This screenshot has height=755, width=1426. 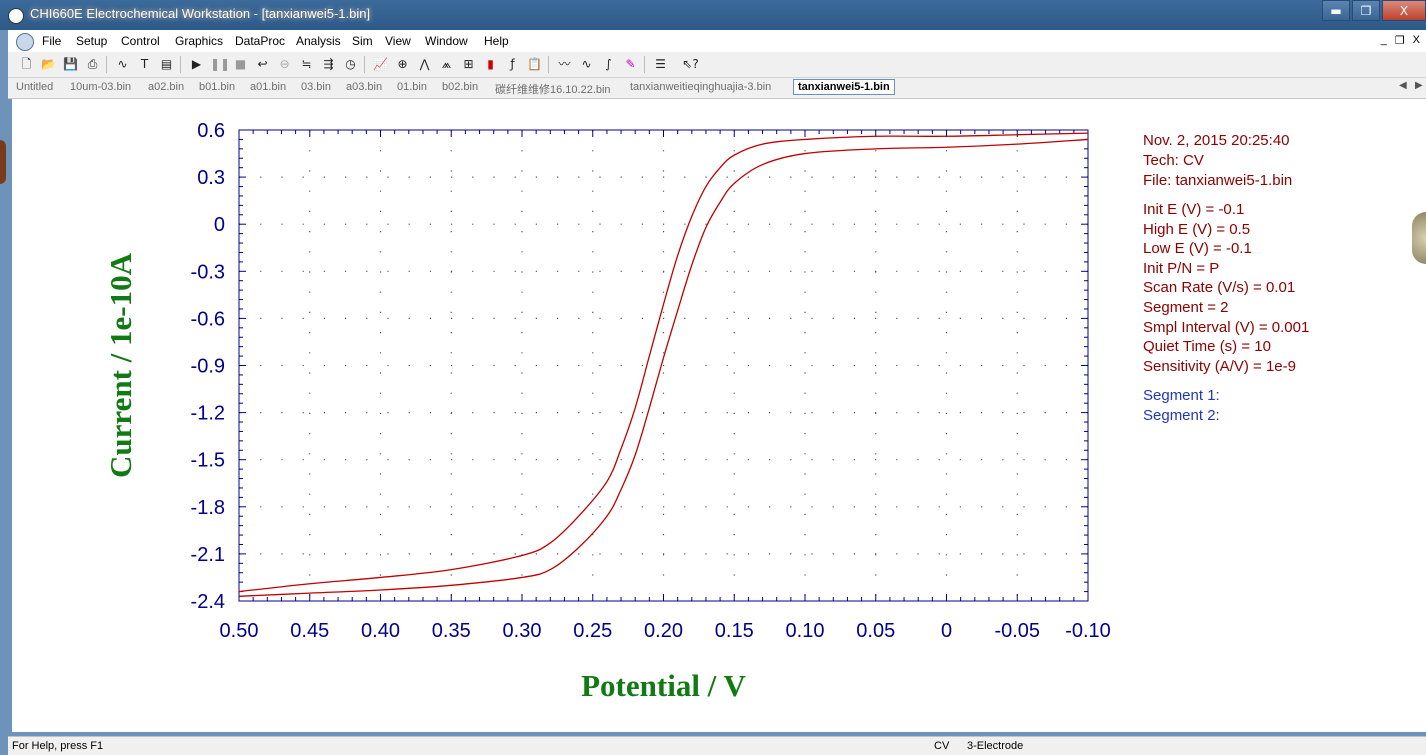 What do you see at coordinates (362, 41) in the screenshot?
I see `menu-sim: Sim` at bounding box center [362, 41].